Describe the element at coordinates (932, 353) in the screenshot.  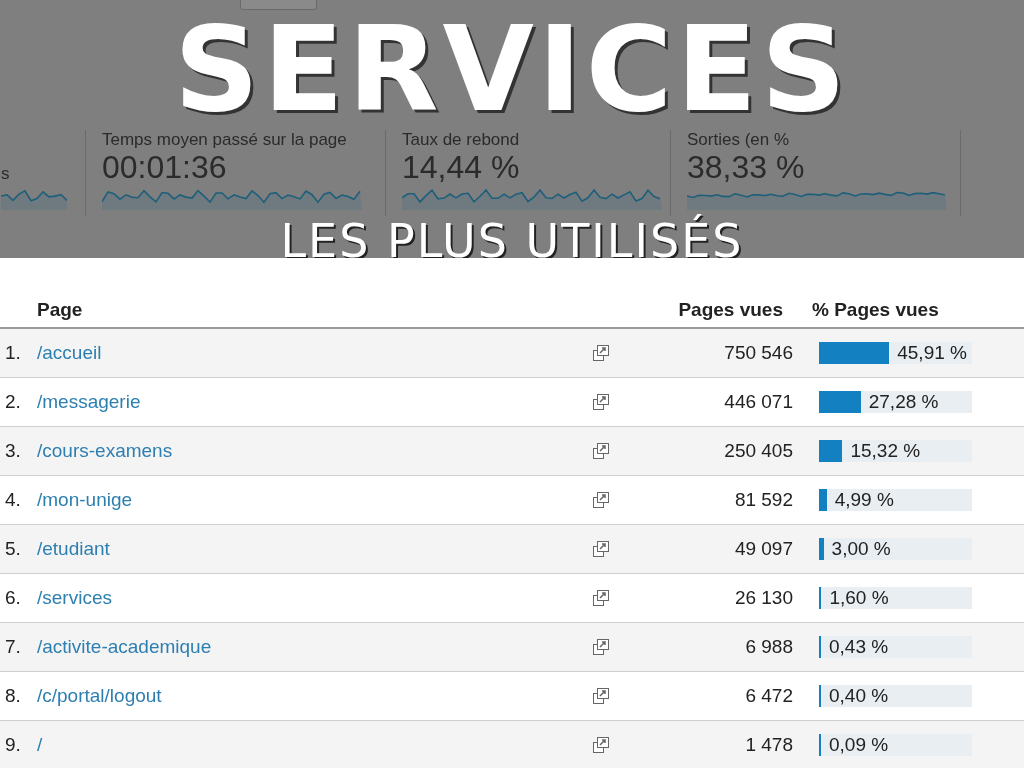
I see `share-cell: 45,91 %` at that location.